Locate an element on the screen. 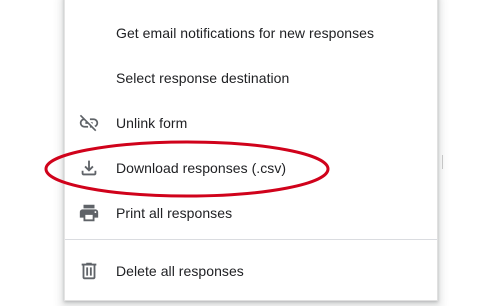  download-icon is located at coordinates (89, 168).